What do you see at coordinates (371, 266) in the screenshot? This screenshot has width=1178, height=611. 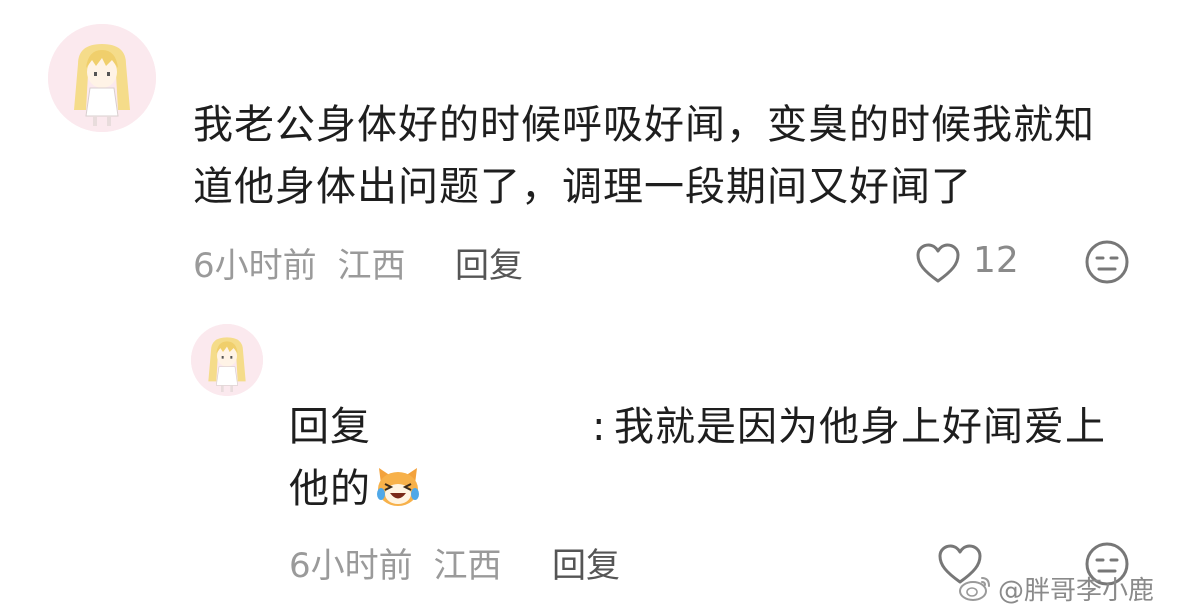 I see `comment-location: 江西` at bounding box center [371, 266].